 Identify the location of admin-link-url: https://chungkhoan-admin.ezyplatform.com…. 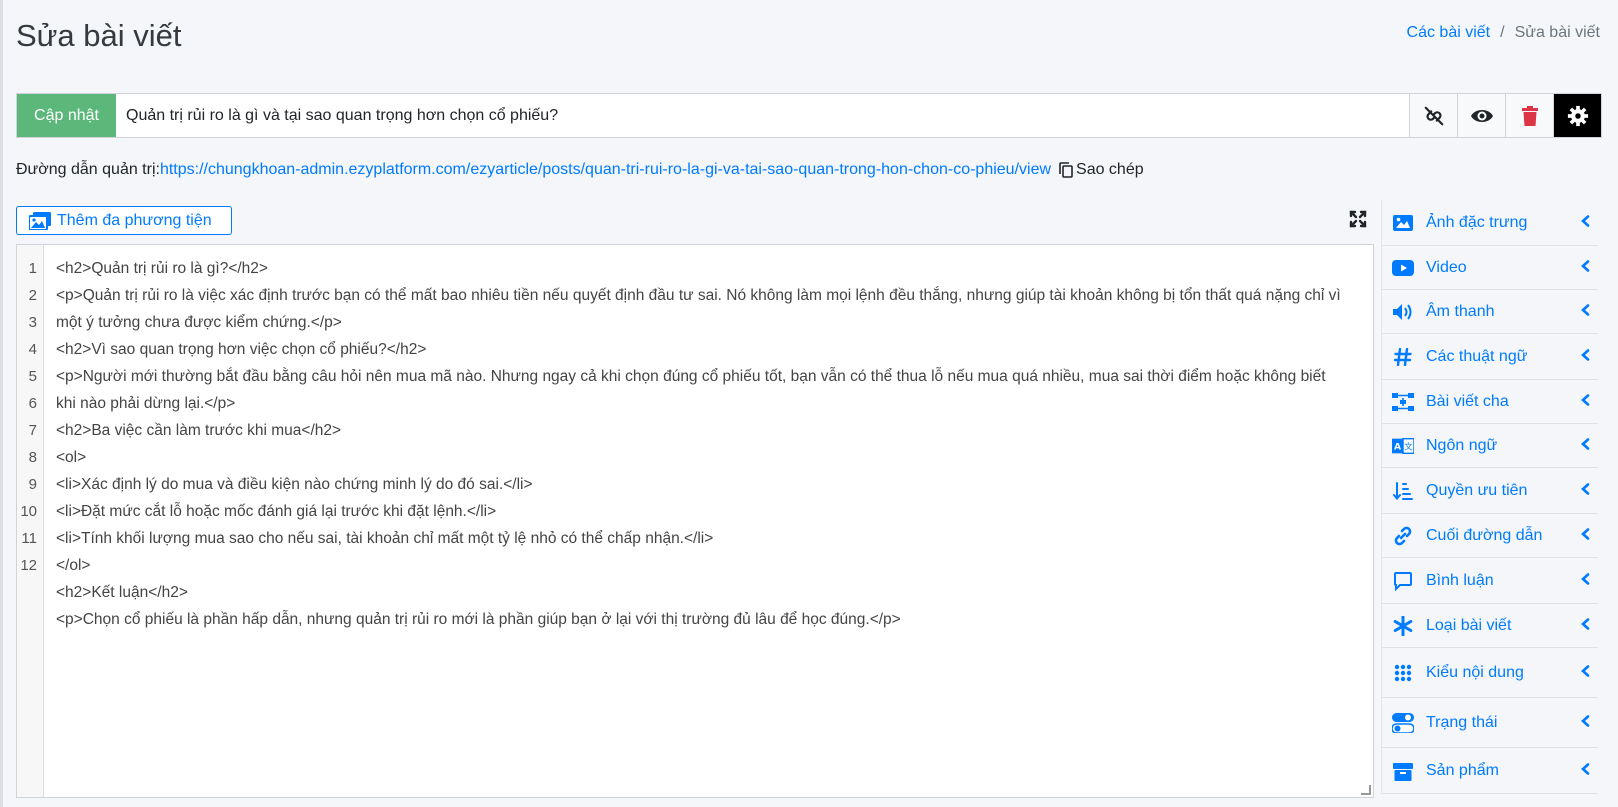
(605, 170).